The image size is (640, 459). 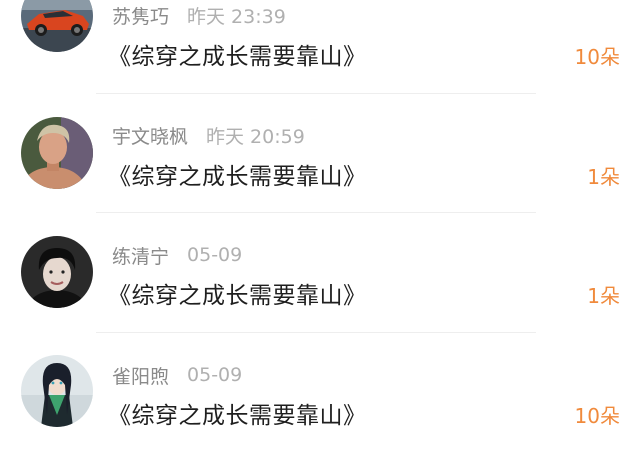 What do you see at coordinates (236, 16) in the screenshot?
I see `gift-time: 昨天 23:39` at bounding box center [236, 16].